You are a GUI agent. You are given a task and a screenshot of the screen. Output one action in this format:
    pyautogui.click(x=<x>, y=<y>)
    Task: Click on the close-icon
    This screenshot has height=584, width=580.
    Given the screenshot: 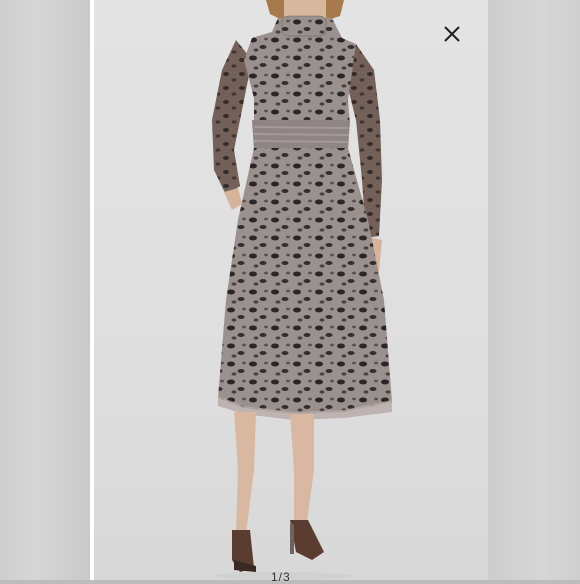 What is the action you would take?
    pyautogui.click(x=452, y=34)
    